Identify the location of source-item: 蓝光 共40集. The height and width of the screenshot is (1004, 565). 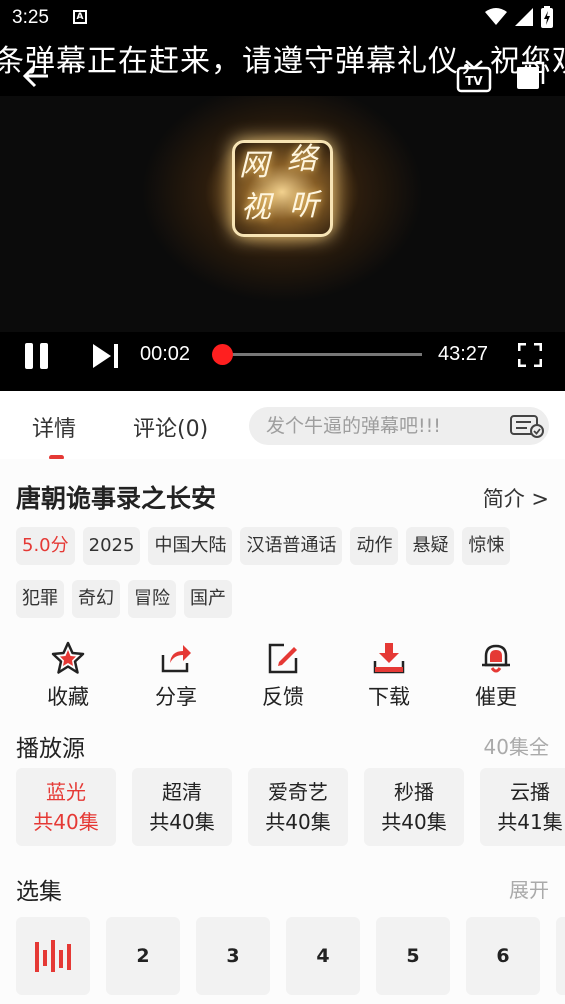
(66, 807).